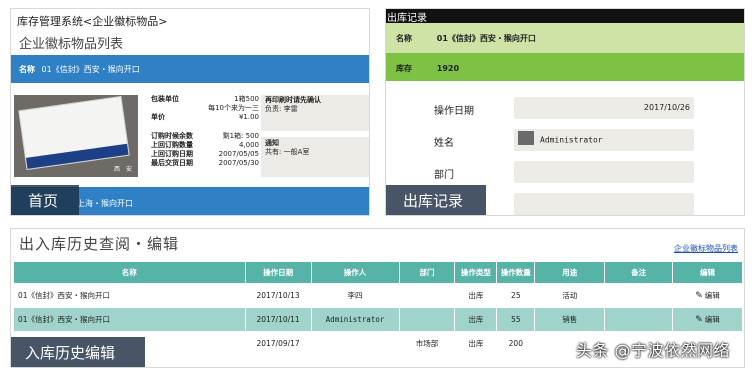 This screenshot has width=754, height=377. I want to click on avatar, so click(526, 138).